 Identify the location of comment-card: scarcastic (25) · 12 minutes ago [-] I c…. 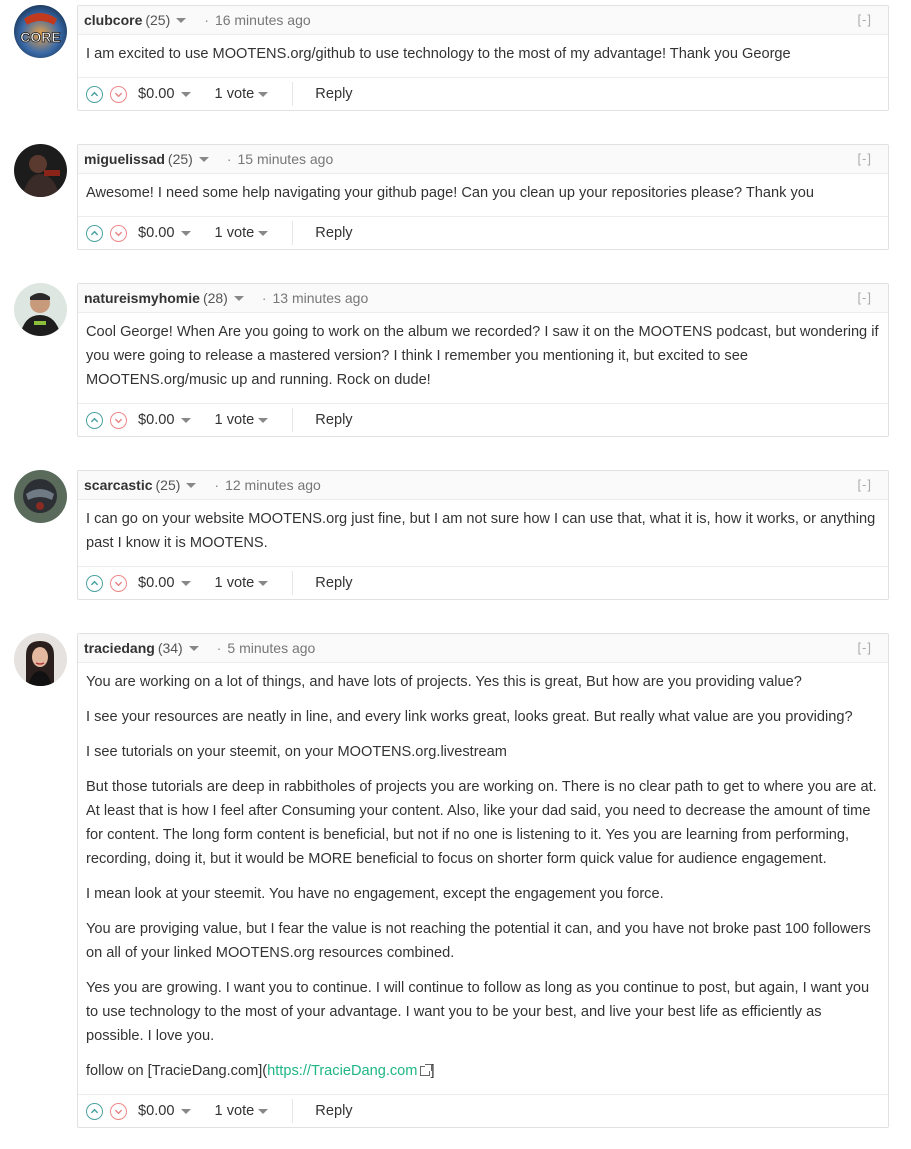
(483, 535).